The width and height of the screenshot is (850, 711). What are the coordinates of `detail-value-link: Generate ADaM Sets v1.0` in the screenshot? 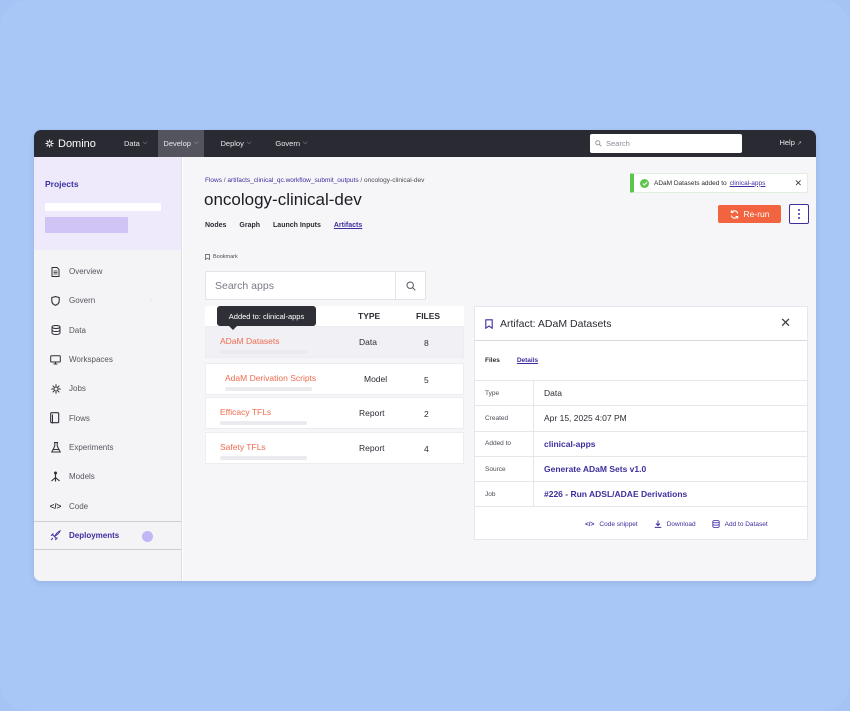 It's located at (589, 469).